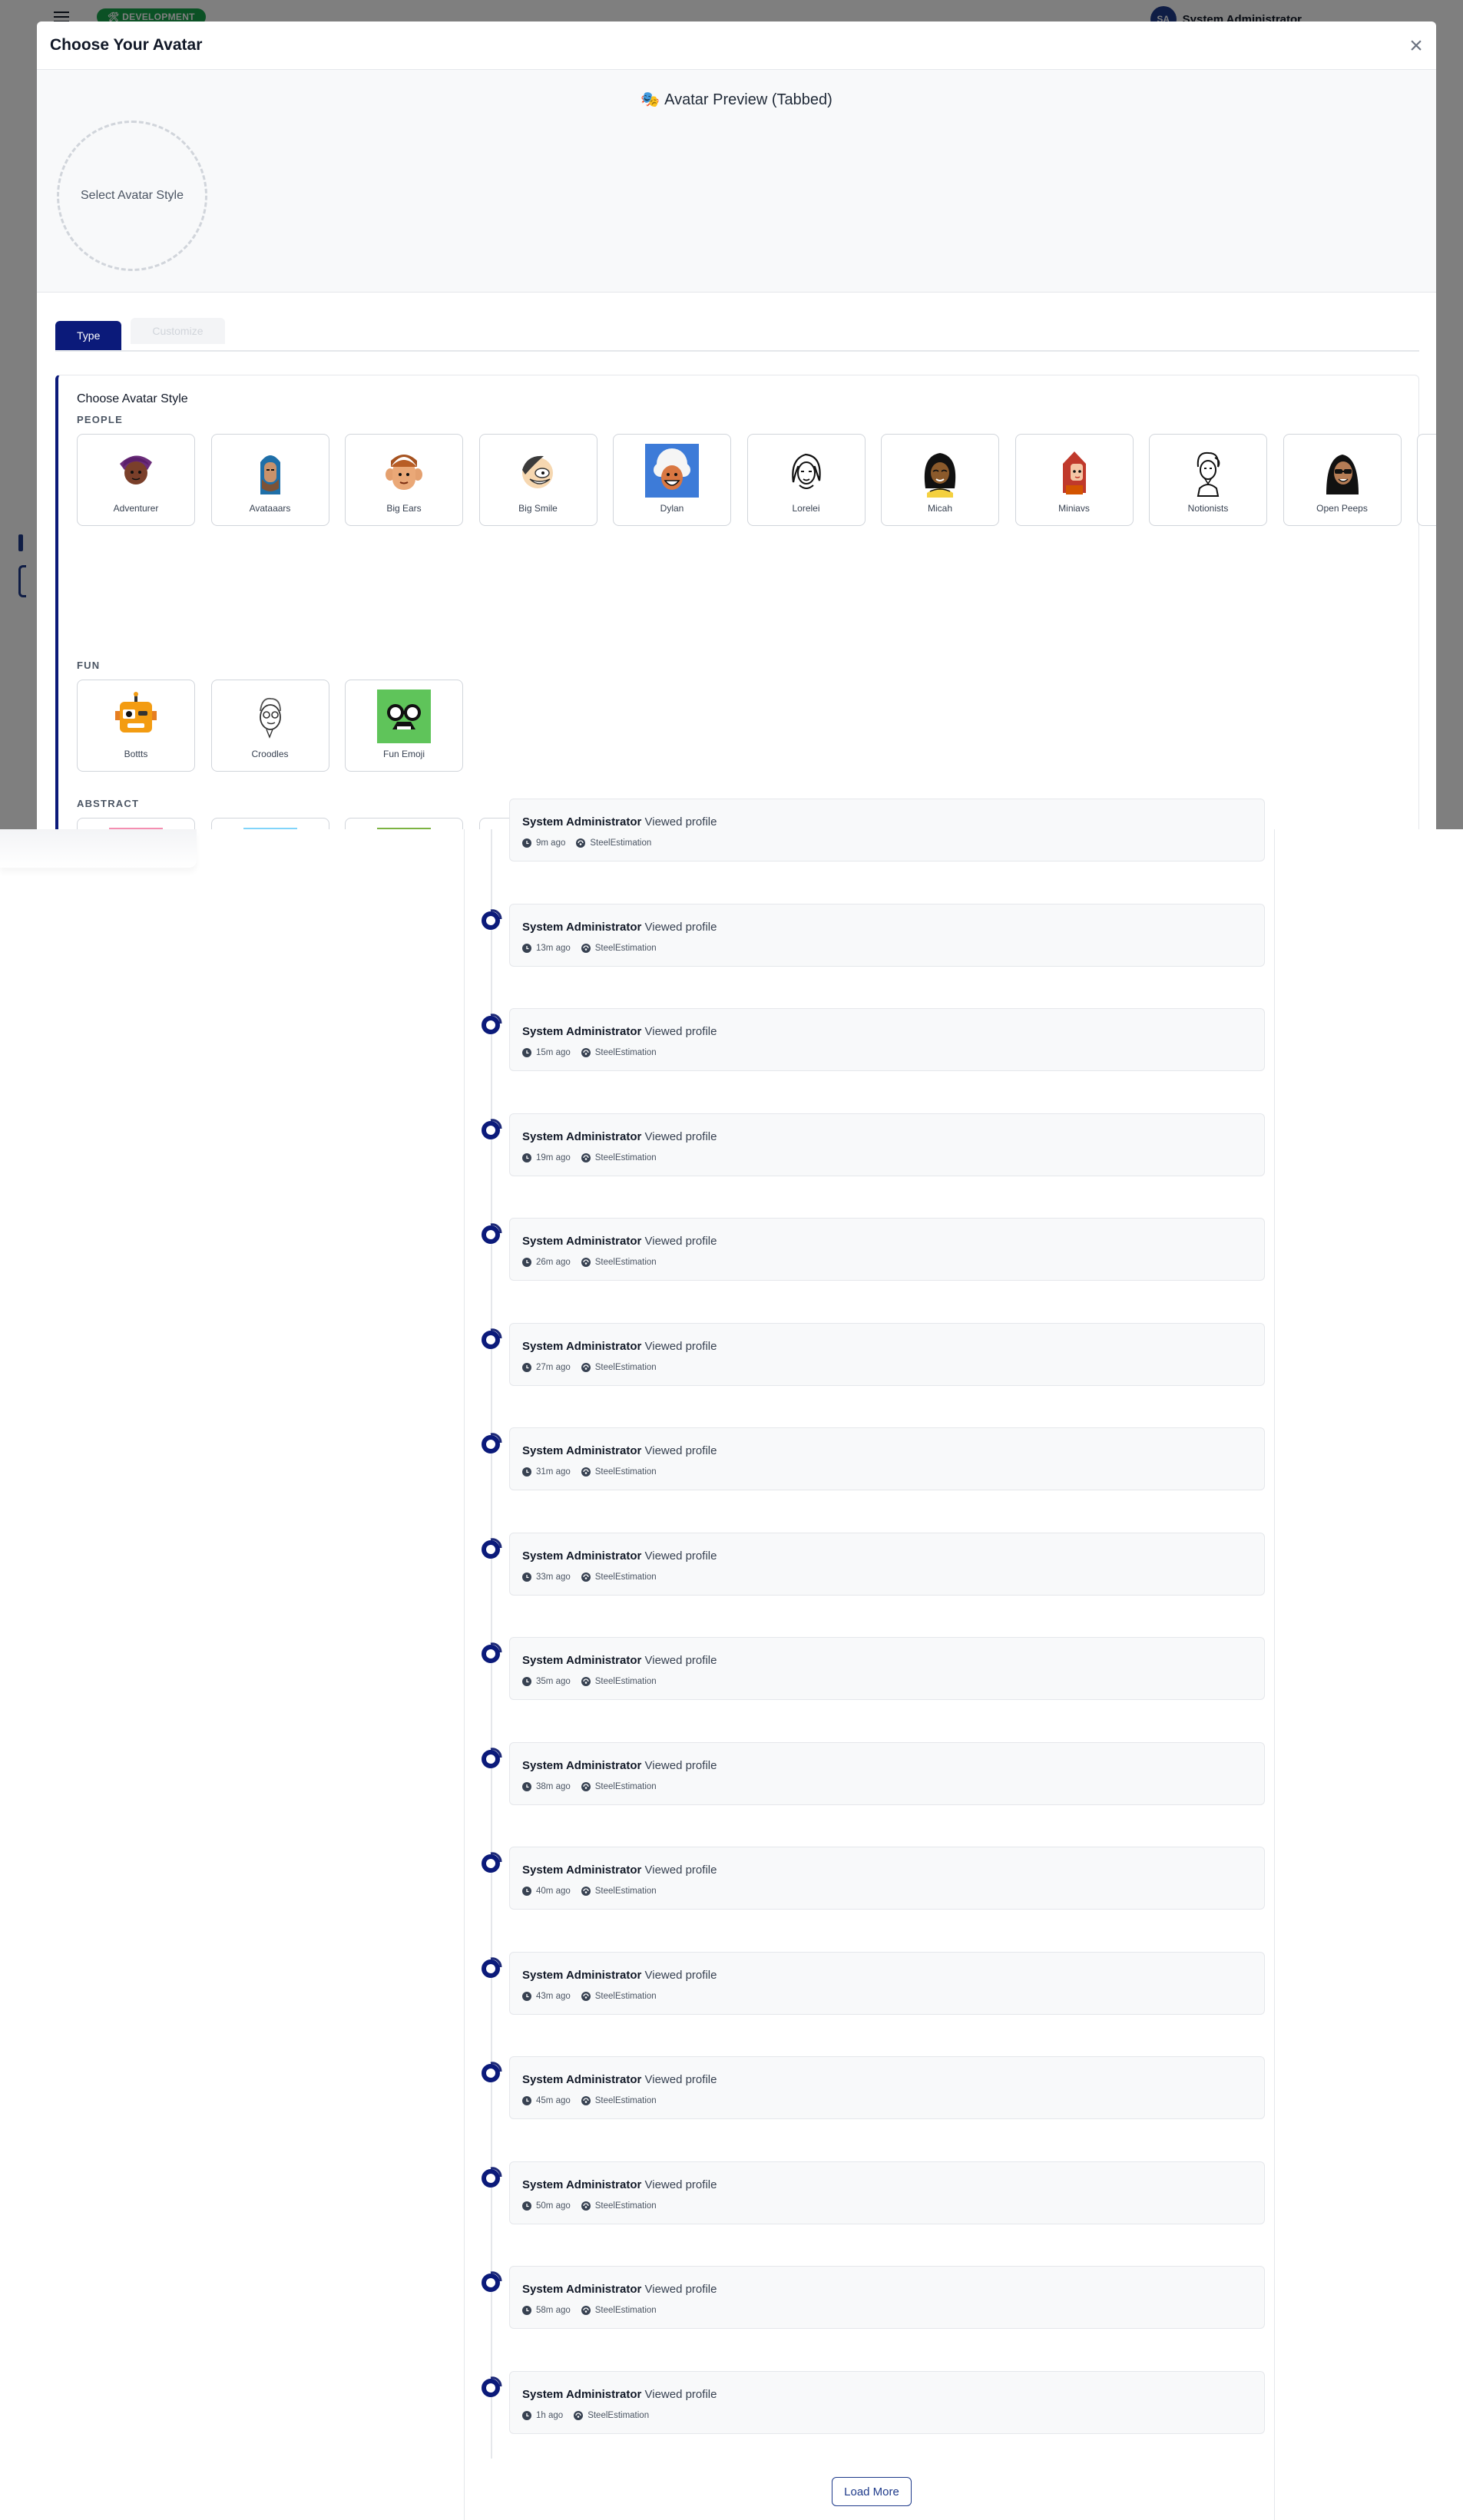  I want to click on activity-time: 58m ago, so click(553, 2310).